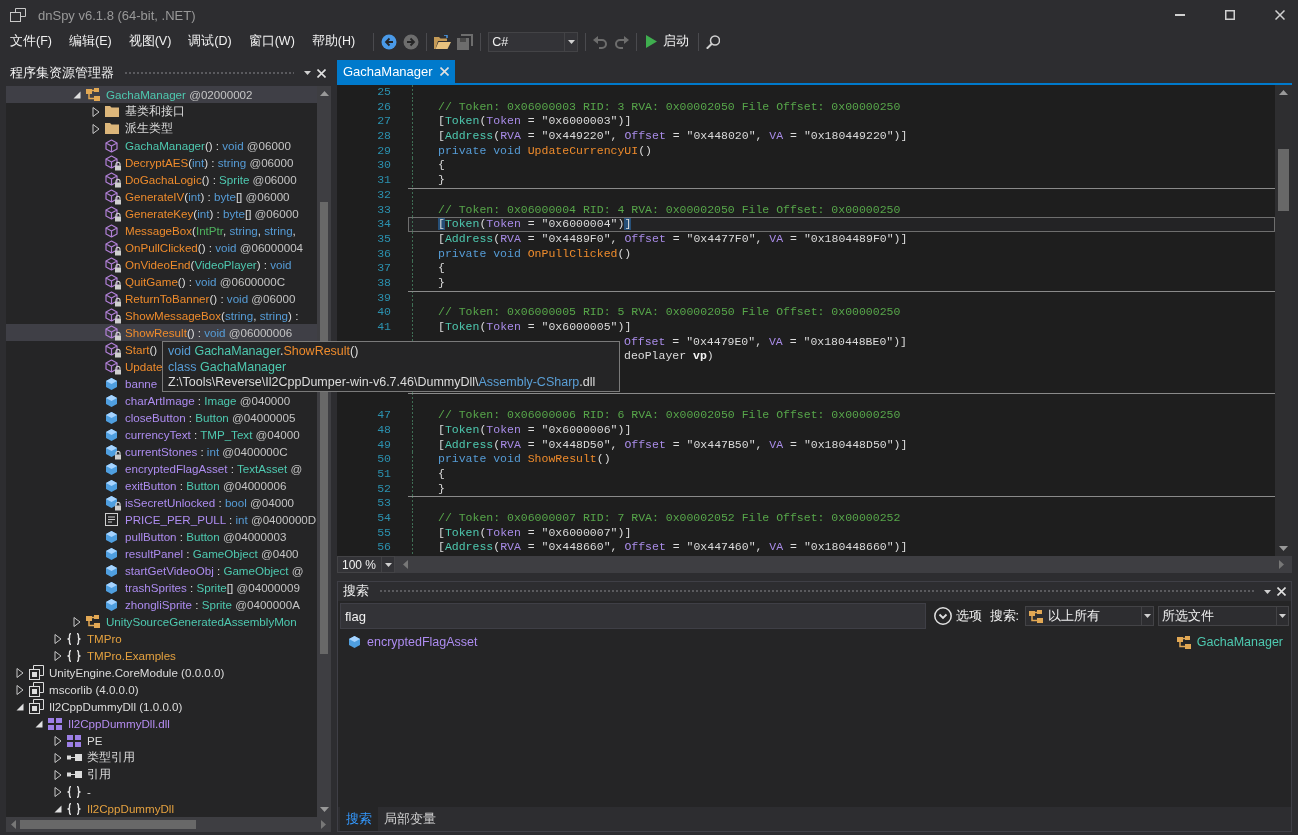  Describe the element at coordinates (194, 213) in the screenshot. I see `tree-item: GenerateKey(int) : byte[] @06000` at that location.